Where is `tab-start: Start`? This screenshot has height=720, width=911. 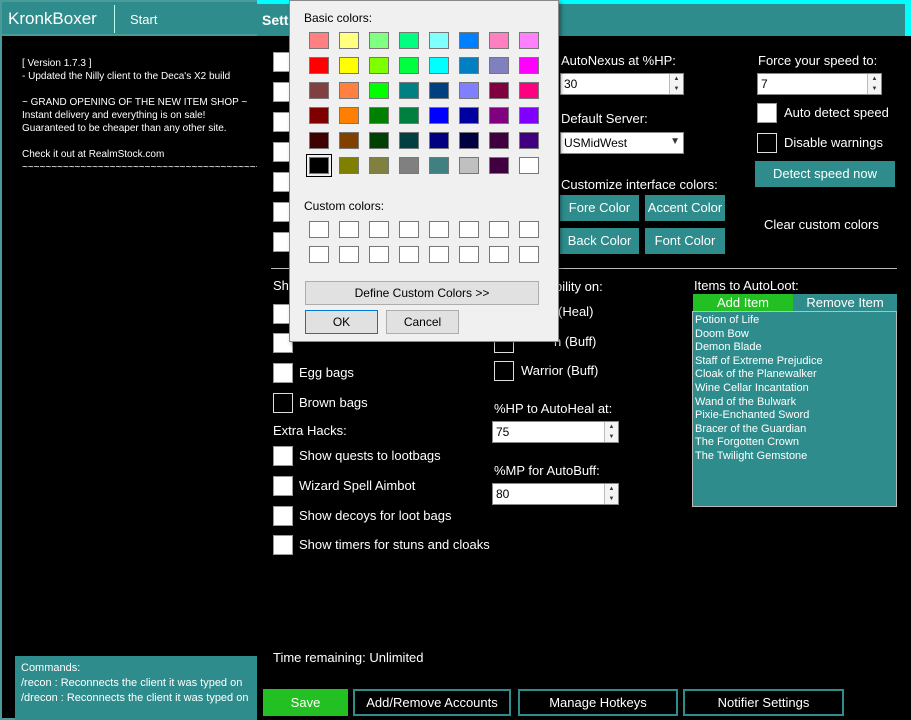
tab-start: Start is located at coordinates (143, 19).